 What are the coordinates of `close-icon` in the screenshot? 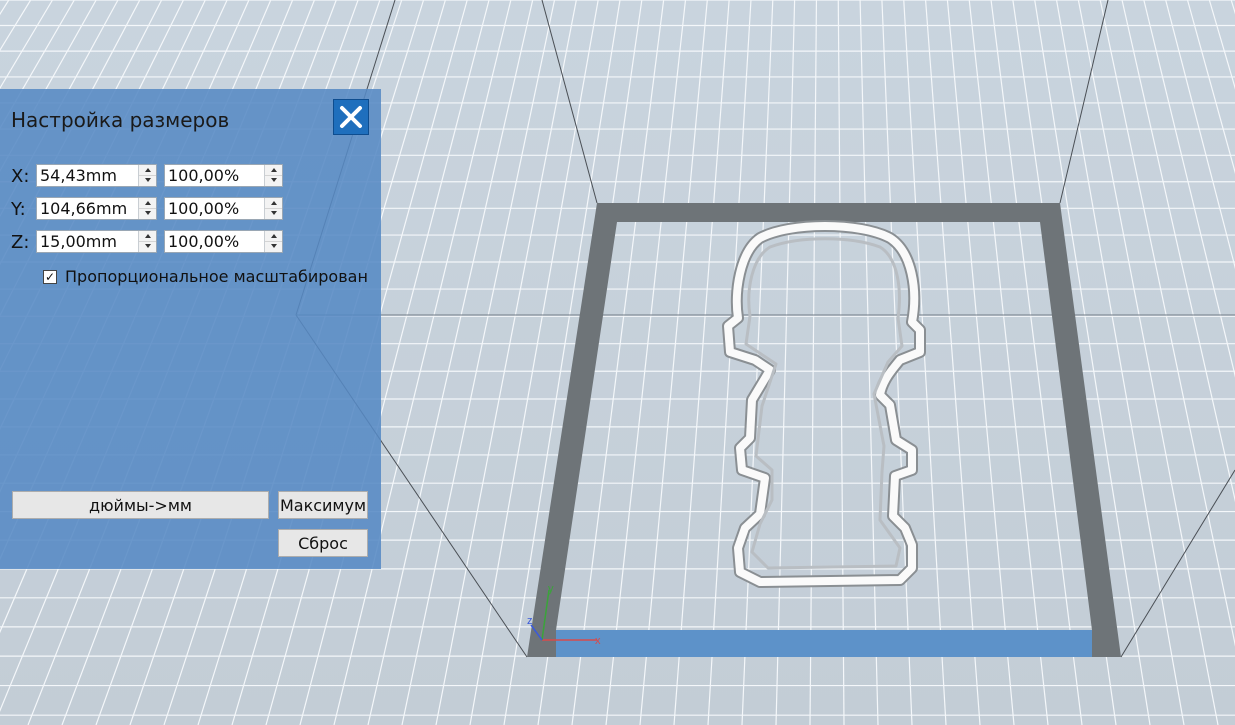 It's located at (351, 117).